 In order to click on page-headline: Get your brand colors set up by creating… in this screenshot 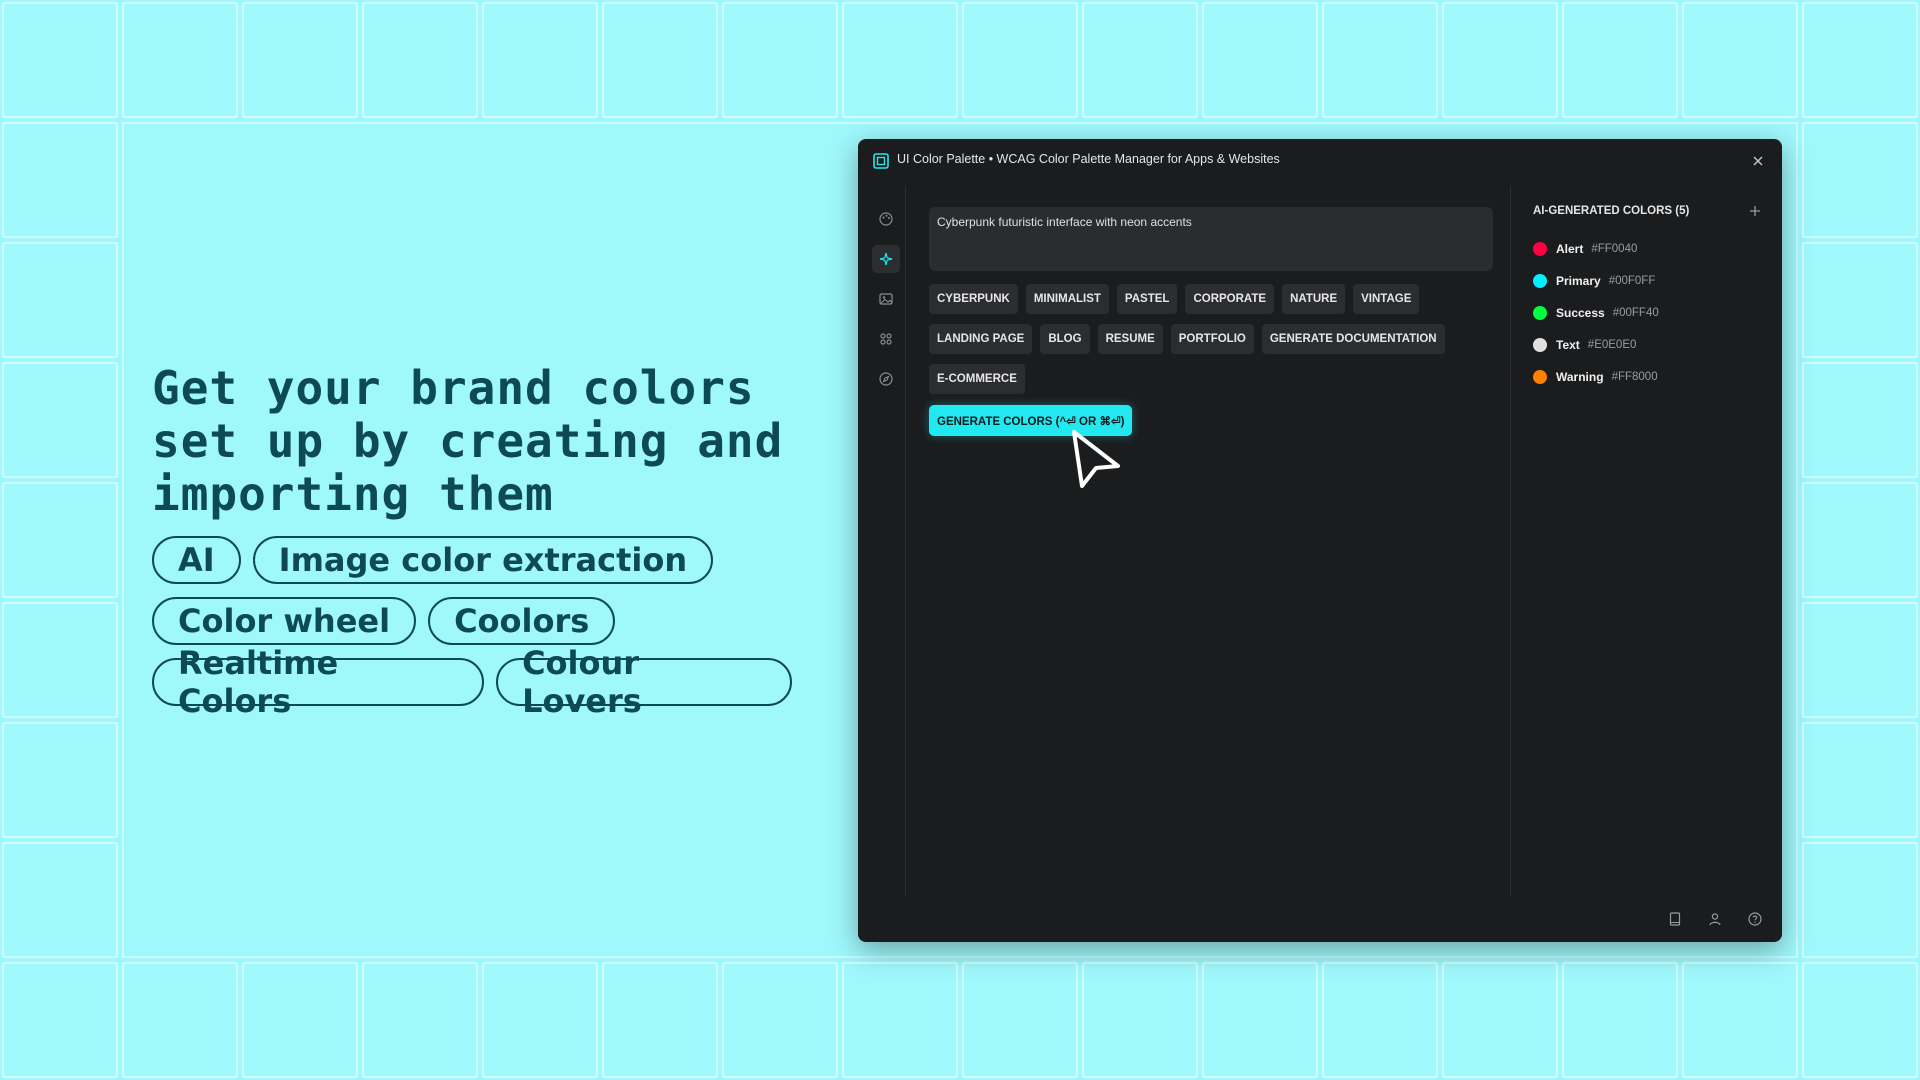, I will do `click(468, 441)`.